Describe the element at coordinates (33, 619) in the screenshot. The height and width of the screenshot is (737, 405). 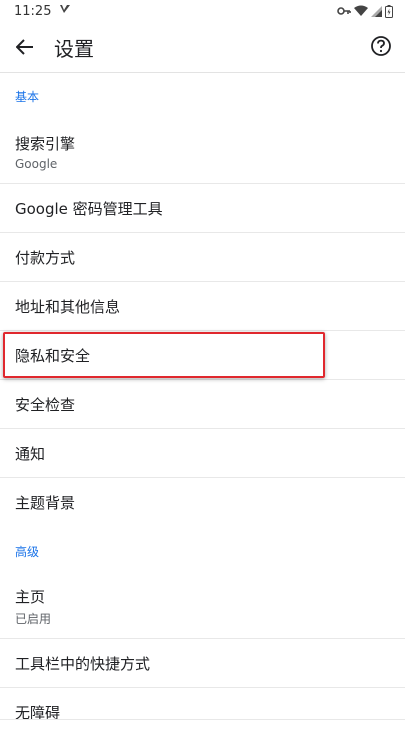
I see `settings-item-value: 已启用` at that location.